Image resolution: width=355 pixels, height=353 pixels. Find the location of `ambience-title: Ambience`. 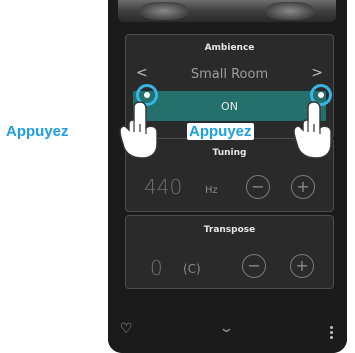

ambience-title: Ambience is located at coordinates (229, 48).